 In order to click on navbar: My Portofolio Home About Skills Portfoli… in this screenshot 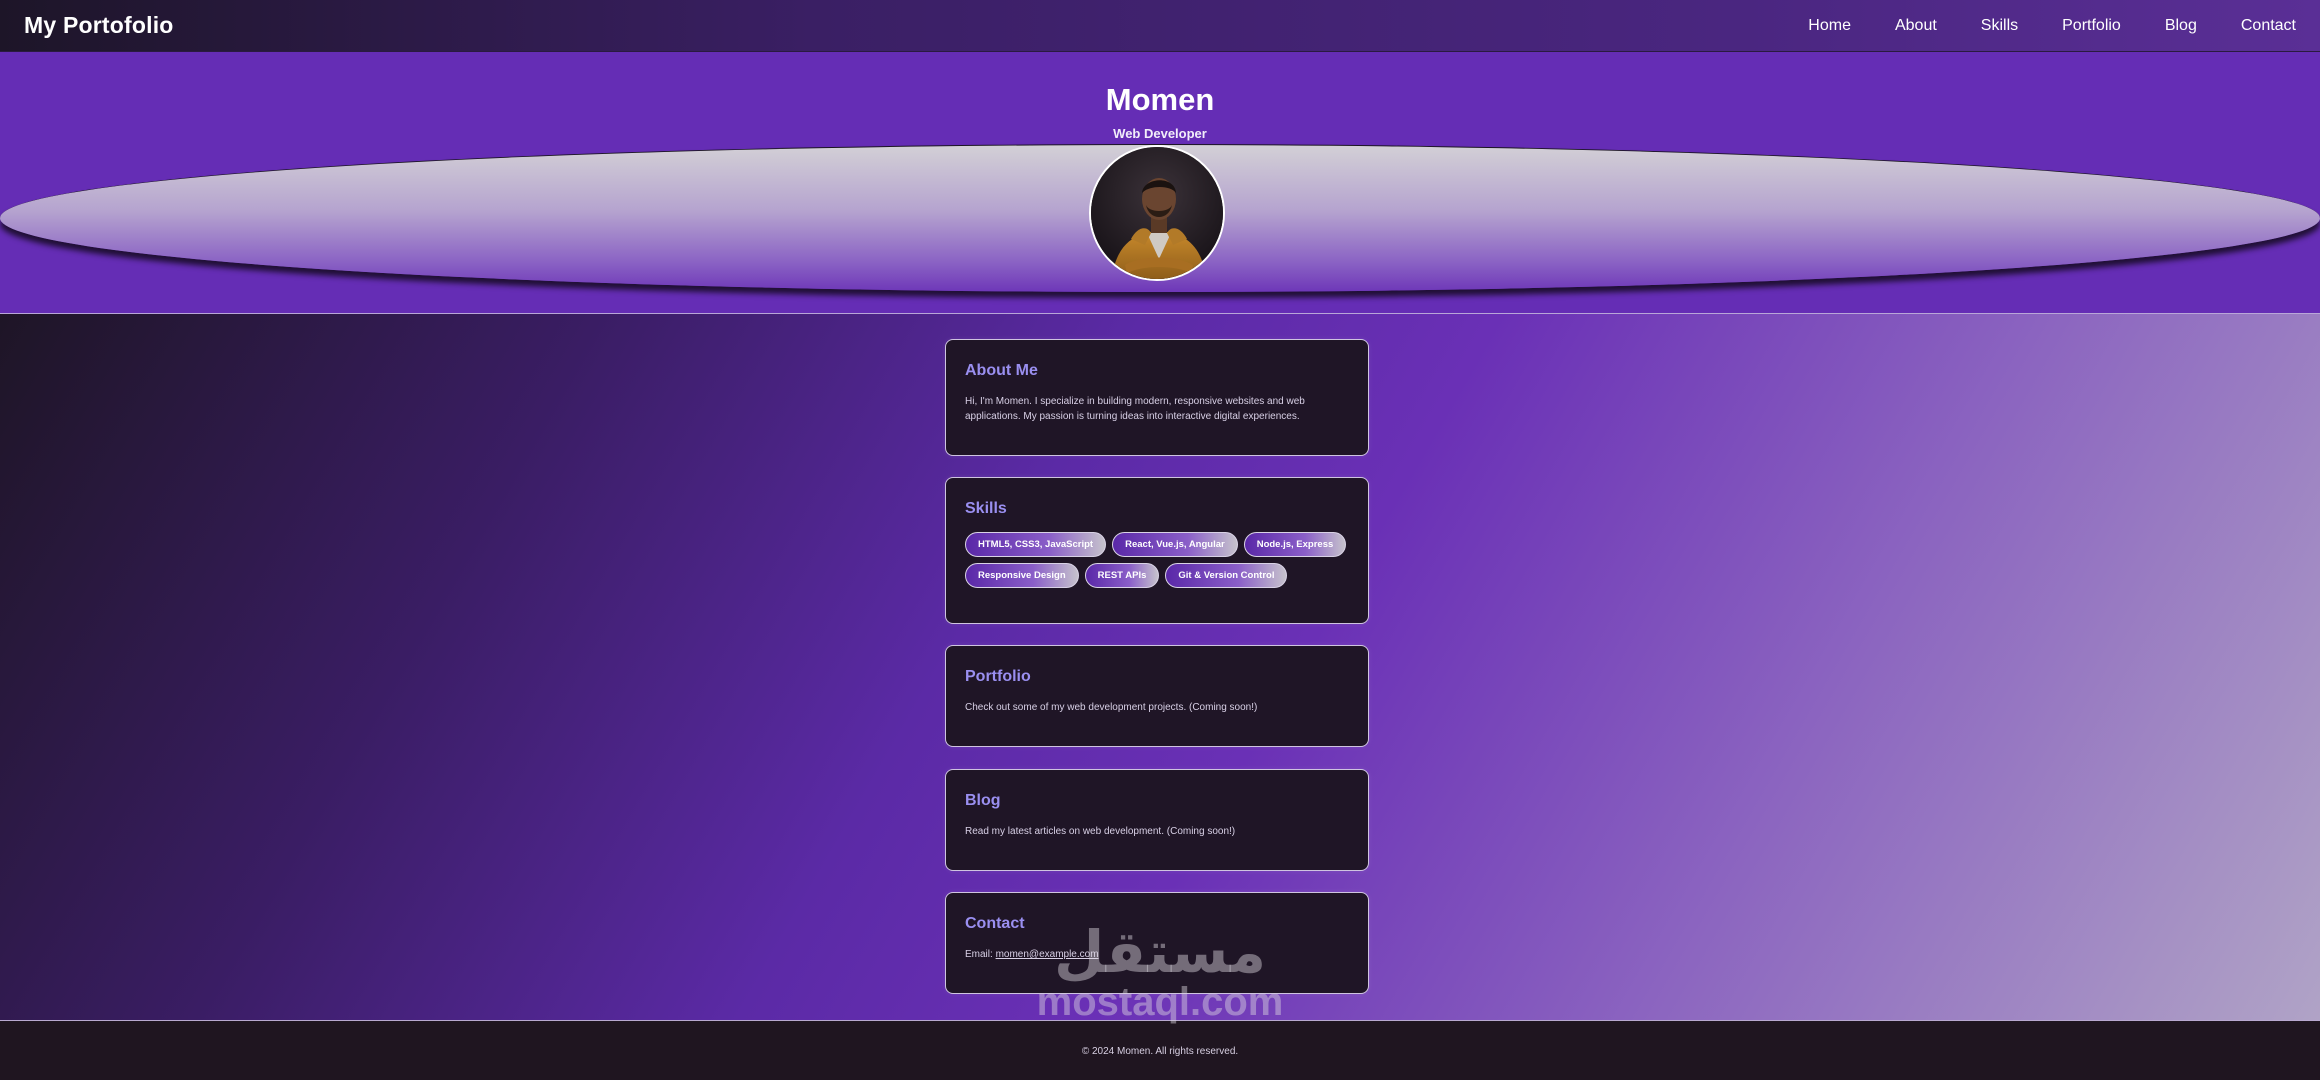, I will do `click(1160, 26)`.